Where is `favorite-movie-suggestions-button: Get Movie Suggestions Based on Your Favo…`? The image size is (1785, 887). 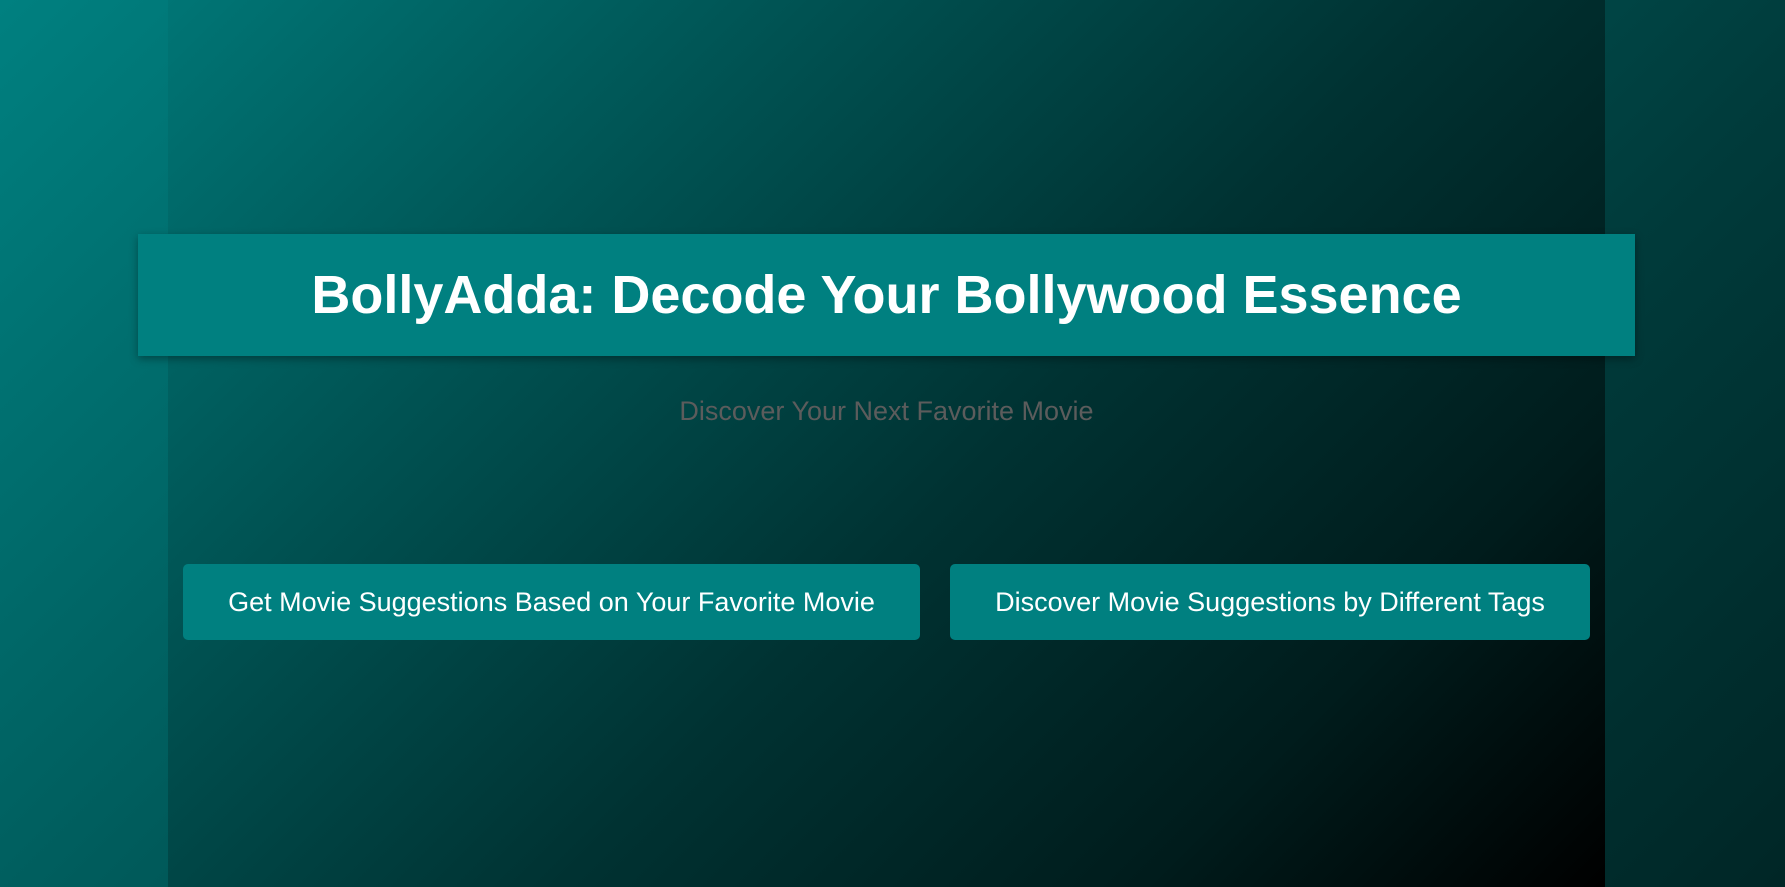
favorite-movie-suggestions-button: Get Movie Suggestions Based on Your Favo… is located at coordinates (551, 602).